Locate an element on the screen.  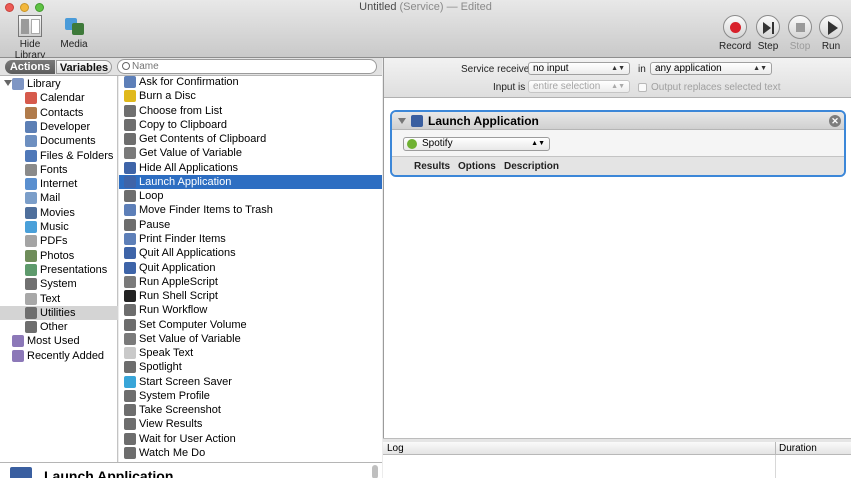
action-item: Watch Me Do is located at coordinates (250, 453).